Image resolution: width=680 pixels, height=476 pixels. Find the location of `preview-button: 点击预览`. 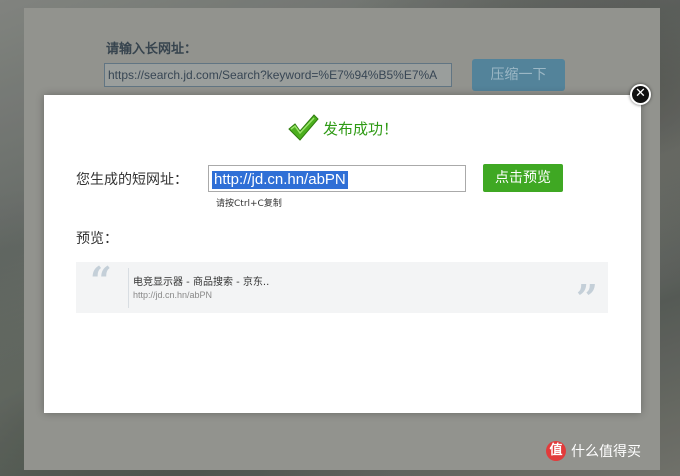

preview-button: 点击预览 is located at coordinates (523, 178).